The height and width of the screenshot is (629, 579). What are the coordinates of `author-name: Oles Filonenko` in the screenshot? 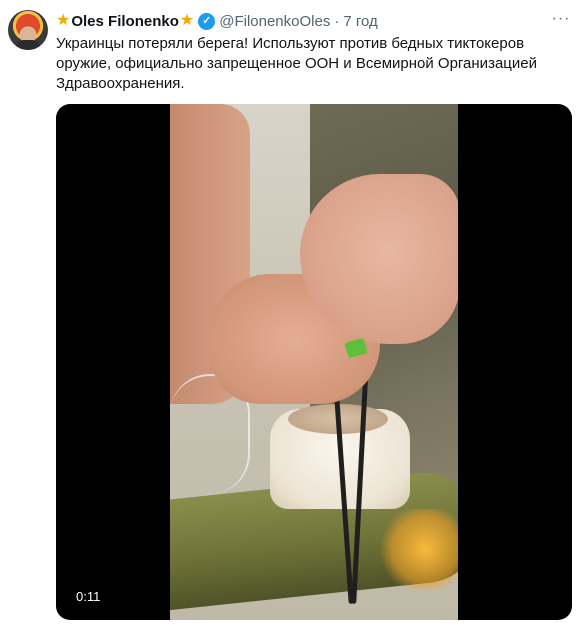 It's located at (125, 21).